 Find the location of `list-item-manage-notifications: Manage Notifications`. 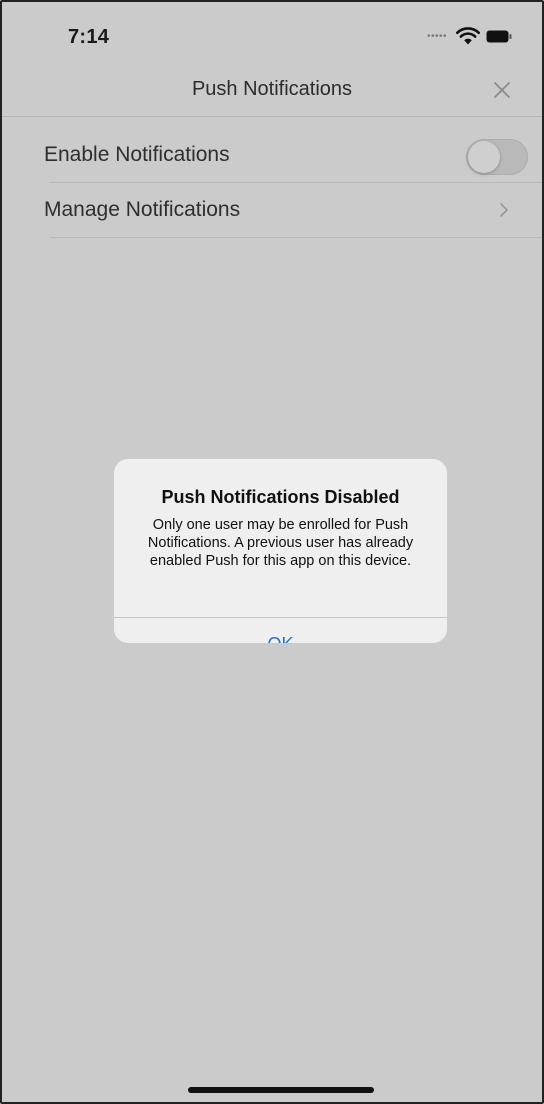

list-item-manage-notifications: Manage Notifications is located at coordinates (272, 210).